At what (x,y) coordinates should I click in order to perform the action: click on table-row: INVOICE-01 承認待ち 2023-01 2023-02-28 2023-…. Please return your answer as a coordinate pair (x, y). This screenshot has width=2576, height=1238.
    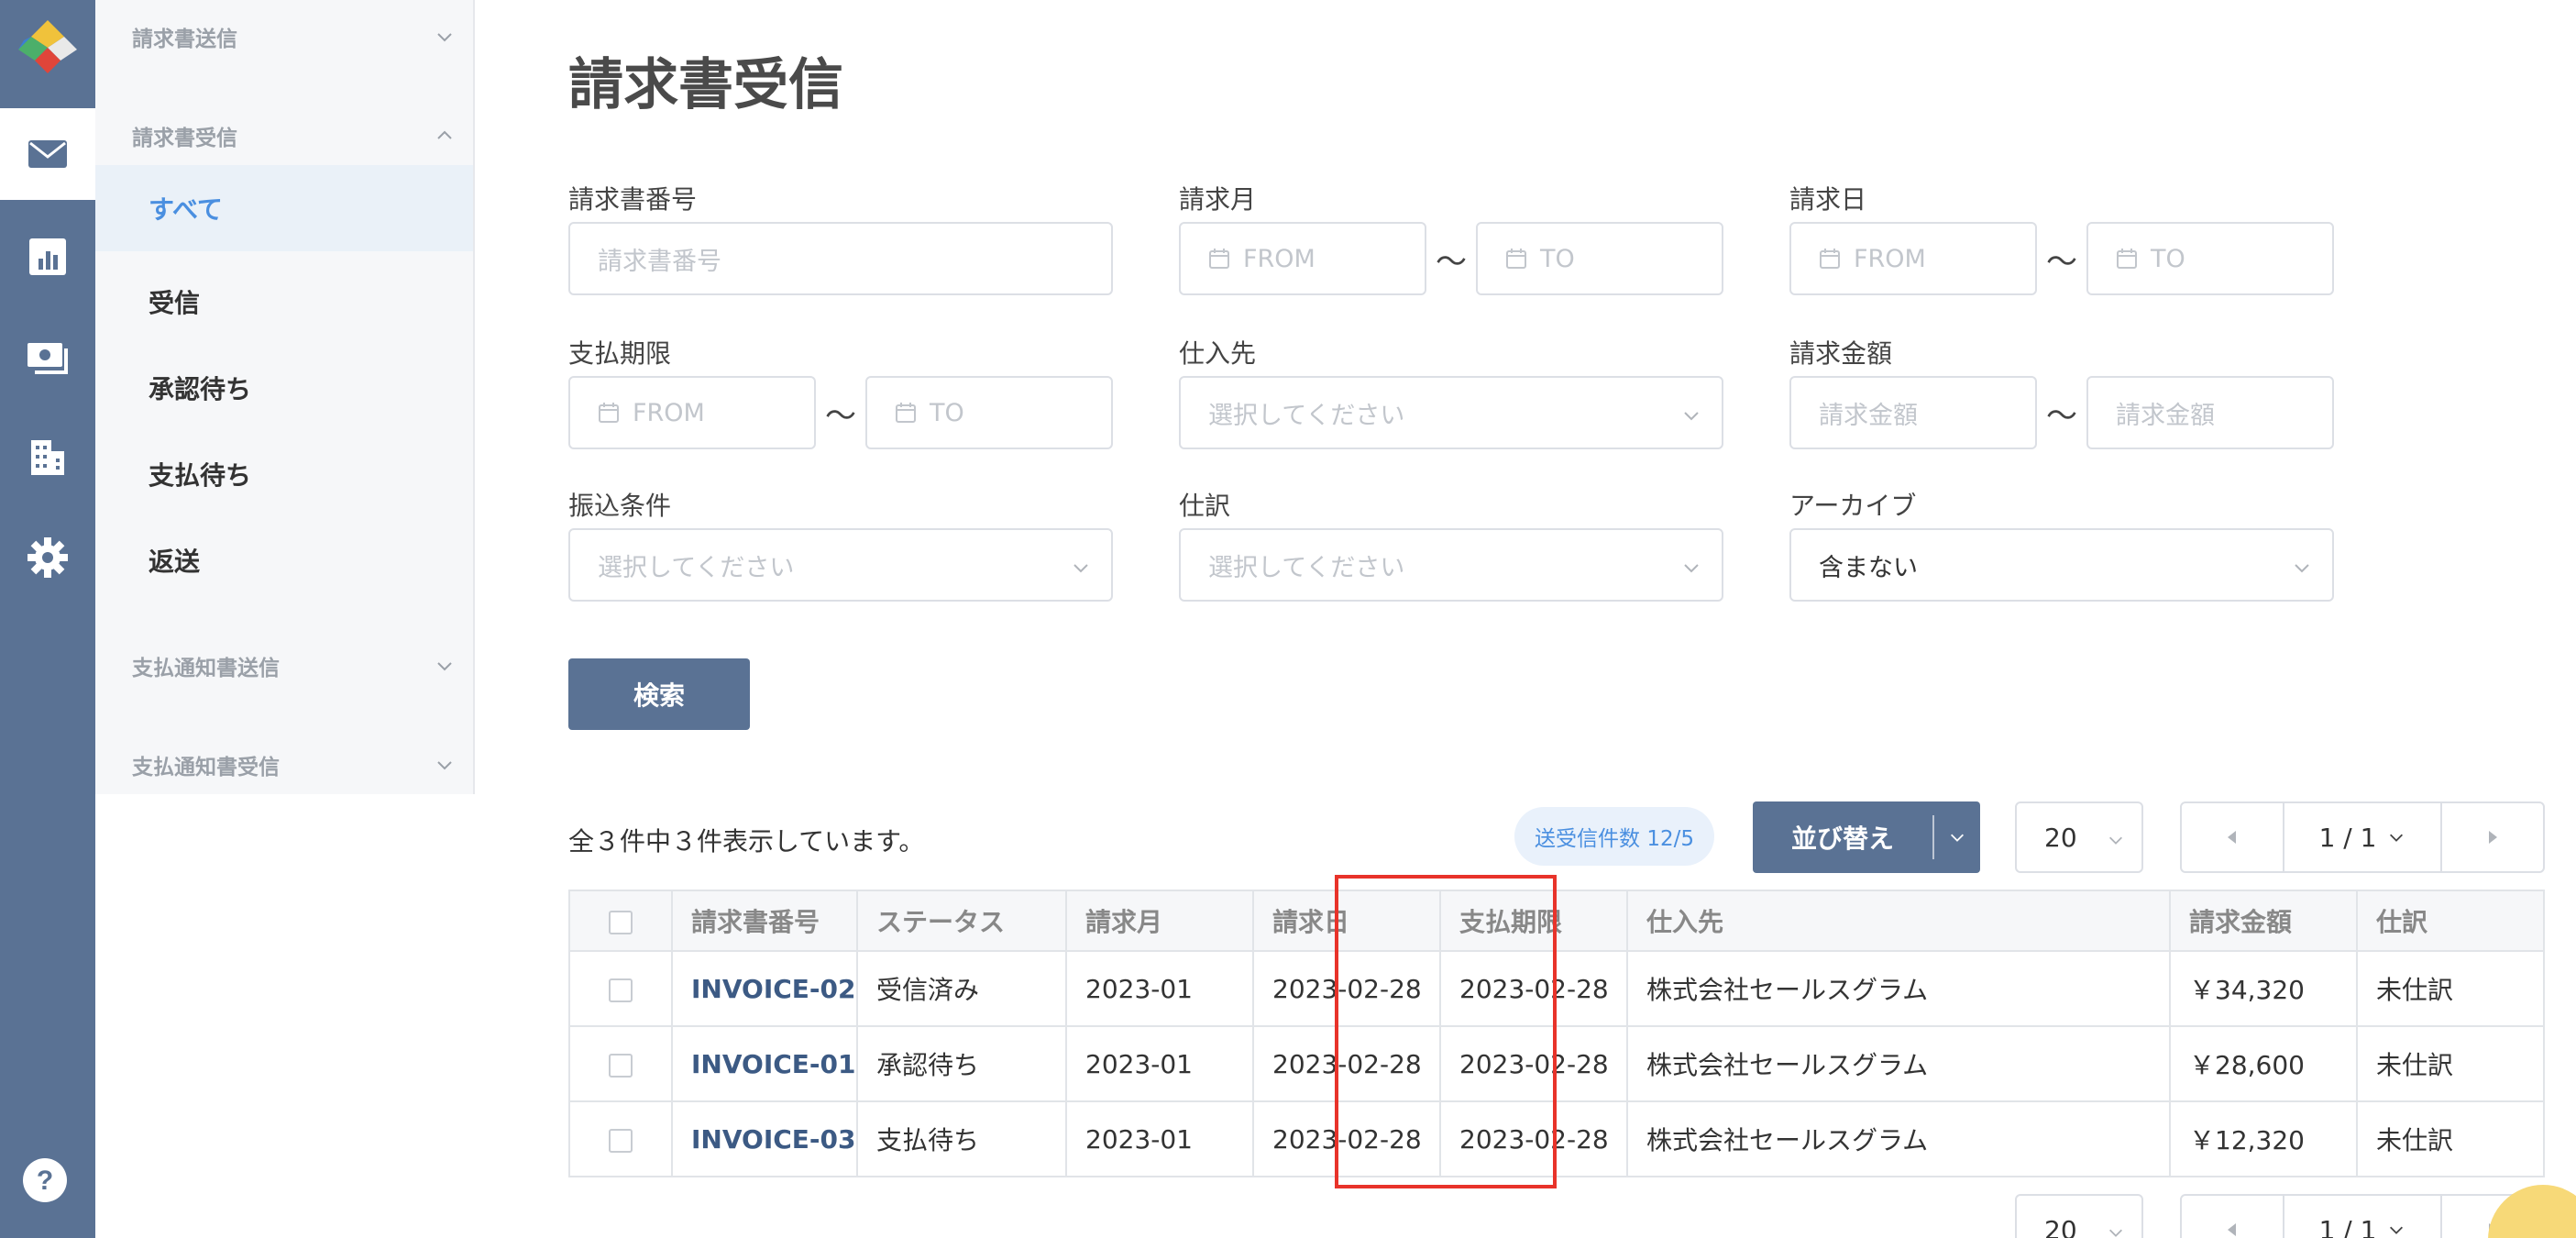
    Looking at the image, I should click on (1556, 1063).